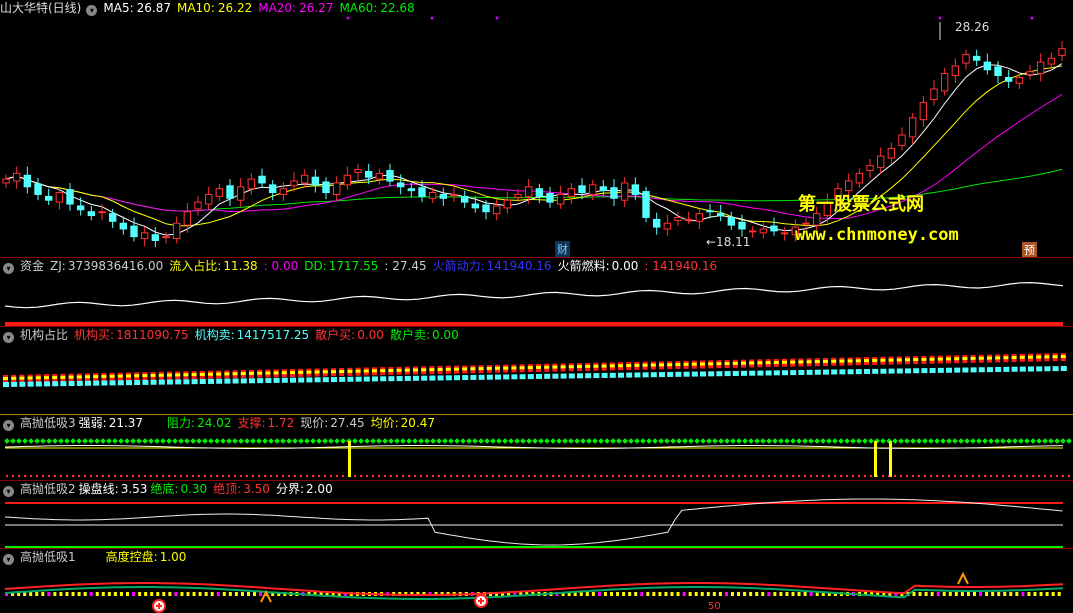 The height and width of the screenshot is (613, 1073). What do you see at coordinates (536, 514) in the screenshot?
I see `gp2-panel: ▾ 高抛低吸2 操盘线: 3.53 绝底: 0.30 绝顶: 3.50 分界: 2.00` at bounding box center [536, 514].